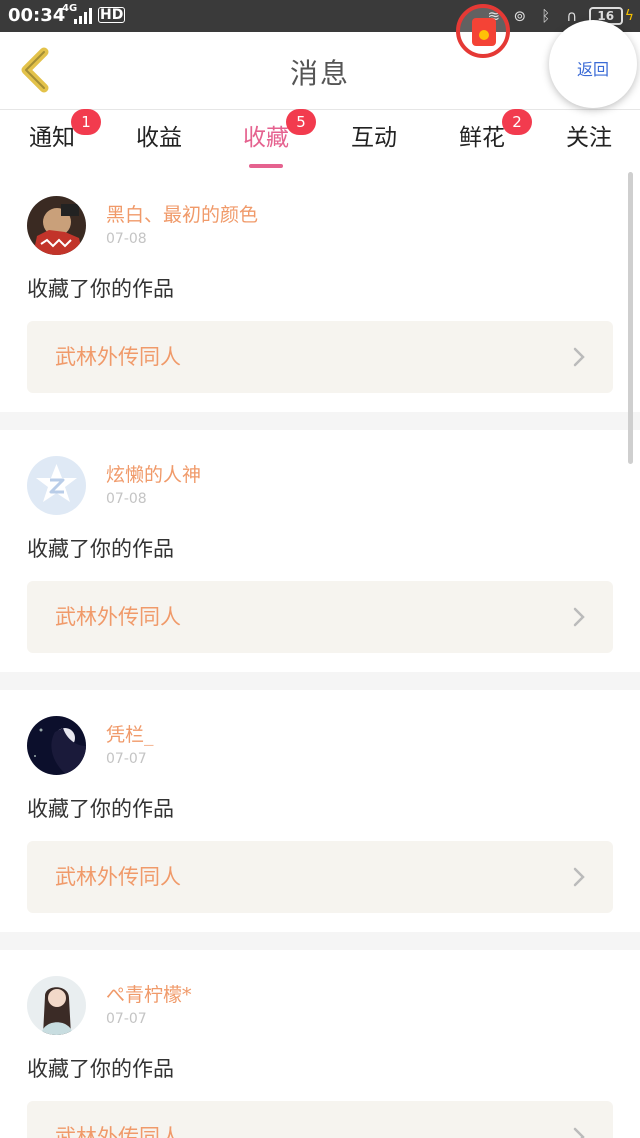 This screenshot has height=1138, width=640. I want to click on username: ぺ青柠檬*, so click(149, 993).